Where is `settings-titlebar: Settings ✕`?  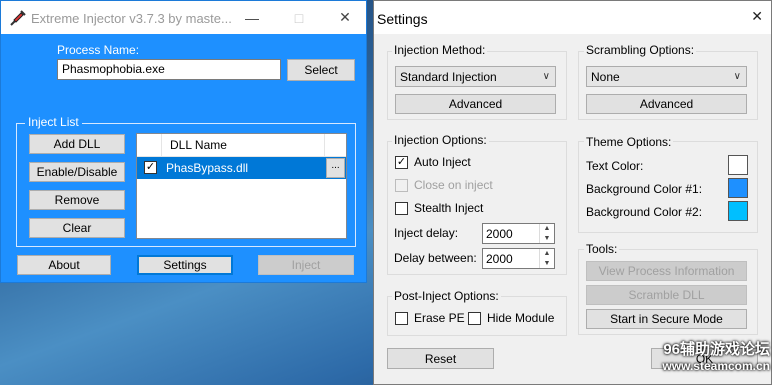 settings-titlebar: Settings ✕ is located at coordinates (572, 17).